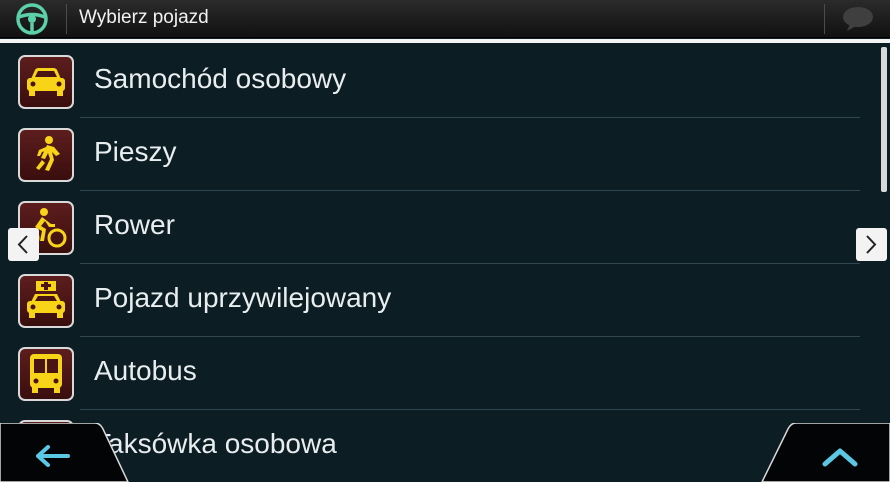 This screenshot has height=482, width=890. What do you see at coordinates (46, 301) in the screenshot?
I see `ambulance-icon` at bounding box center [46, 301].